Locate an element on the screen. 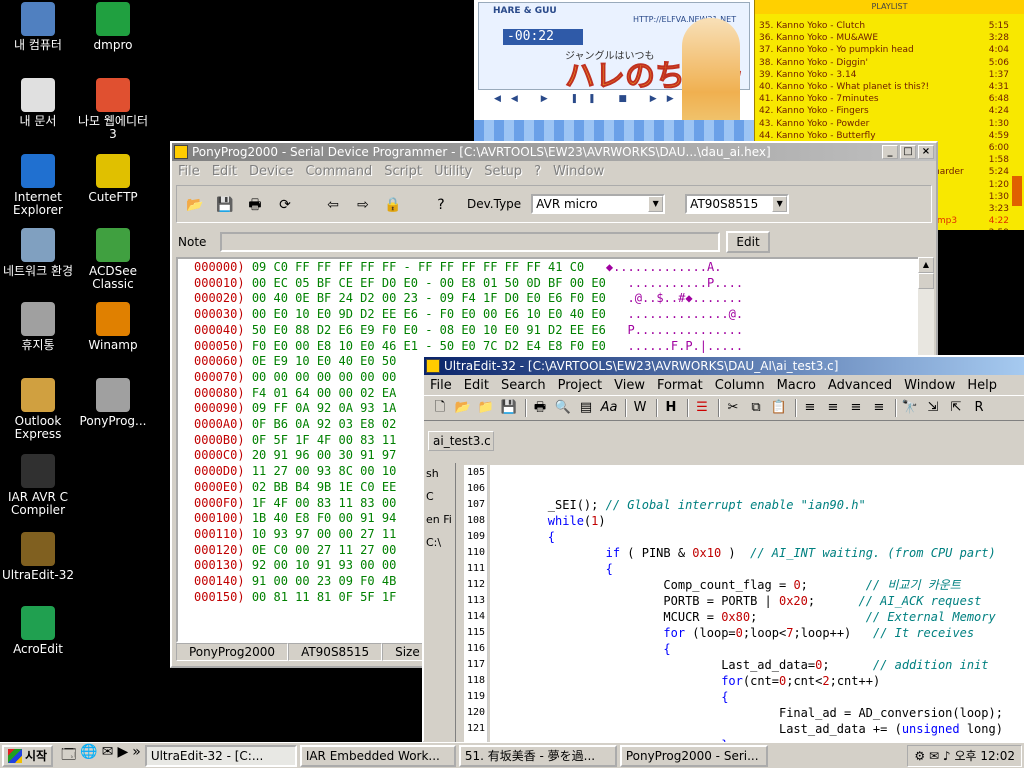 This screenshot has height=768, width=1024. hex-mode-icon: H is located at coordinates (671, 408).